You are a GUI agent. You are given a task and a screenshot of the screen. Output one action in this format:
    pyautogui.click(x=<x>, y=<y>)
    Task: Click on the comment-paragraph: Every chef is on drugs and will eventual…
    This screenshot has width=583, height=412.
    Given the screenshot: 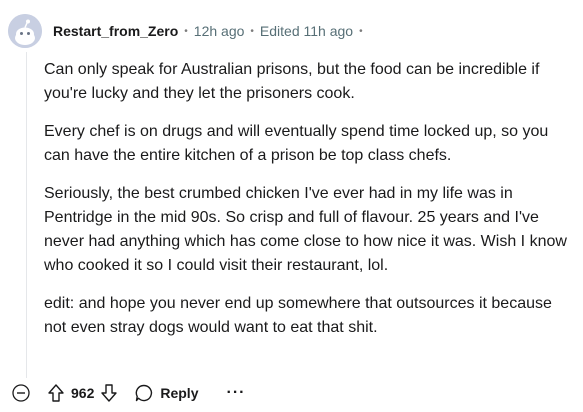 What is the action you would take?
    pyautogui.click(x=296, y=143)
    